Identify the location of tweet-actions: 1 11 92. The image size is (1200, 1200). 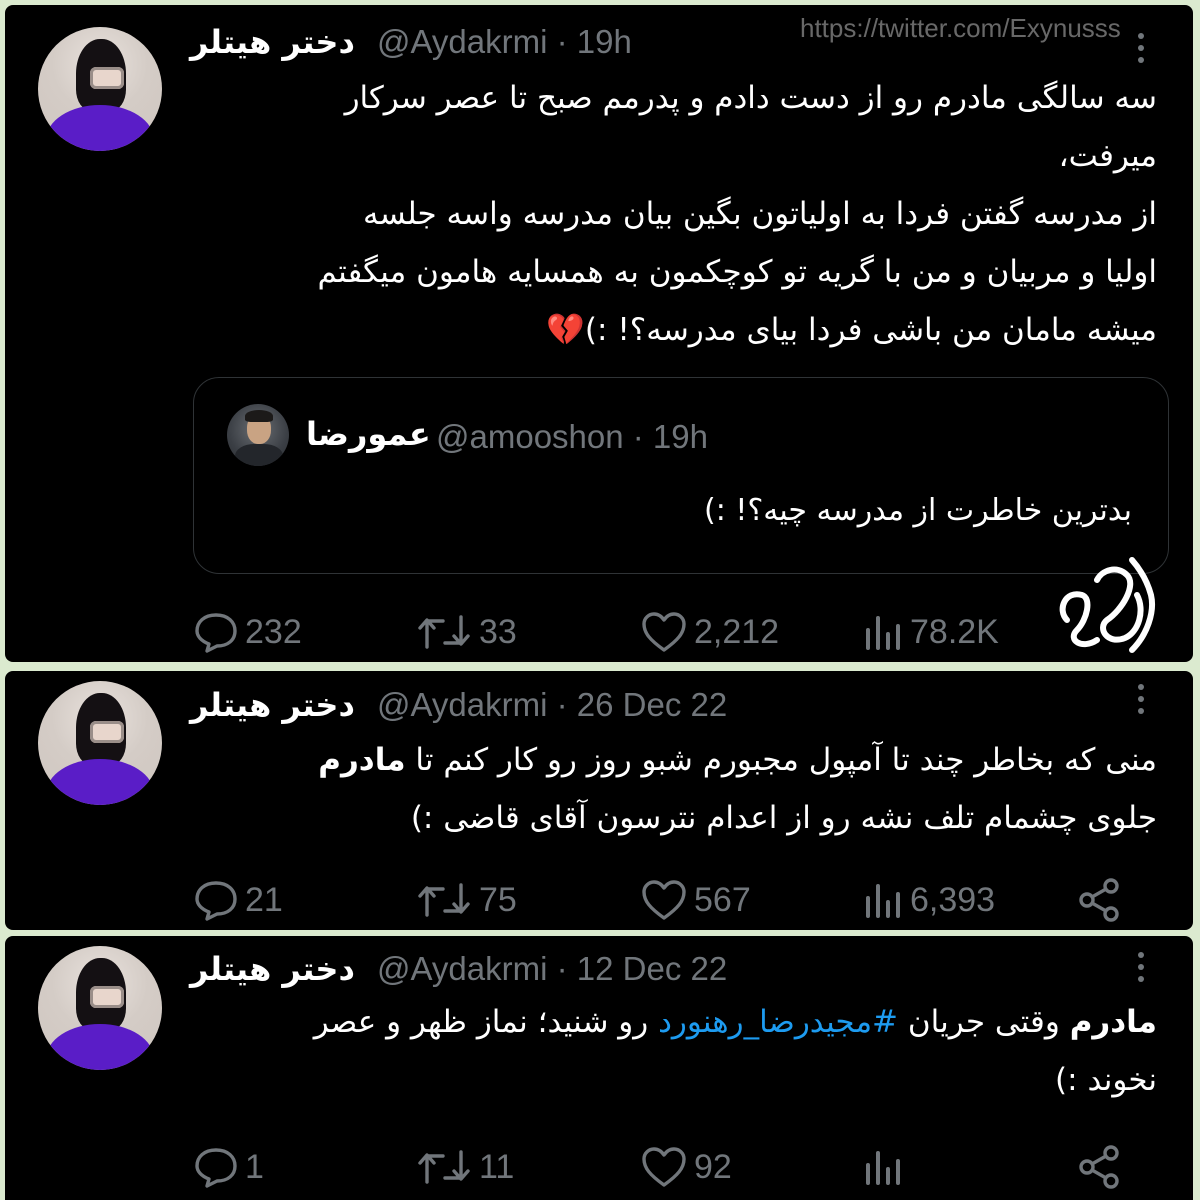
(599, 1167).